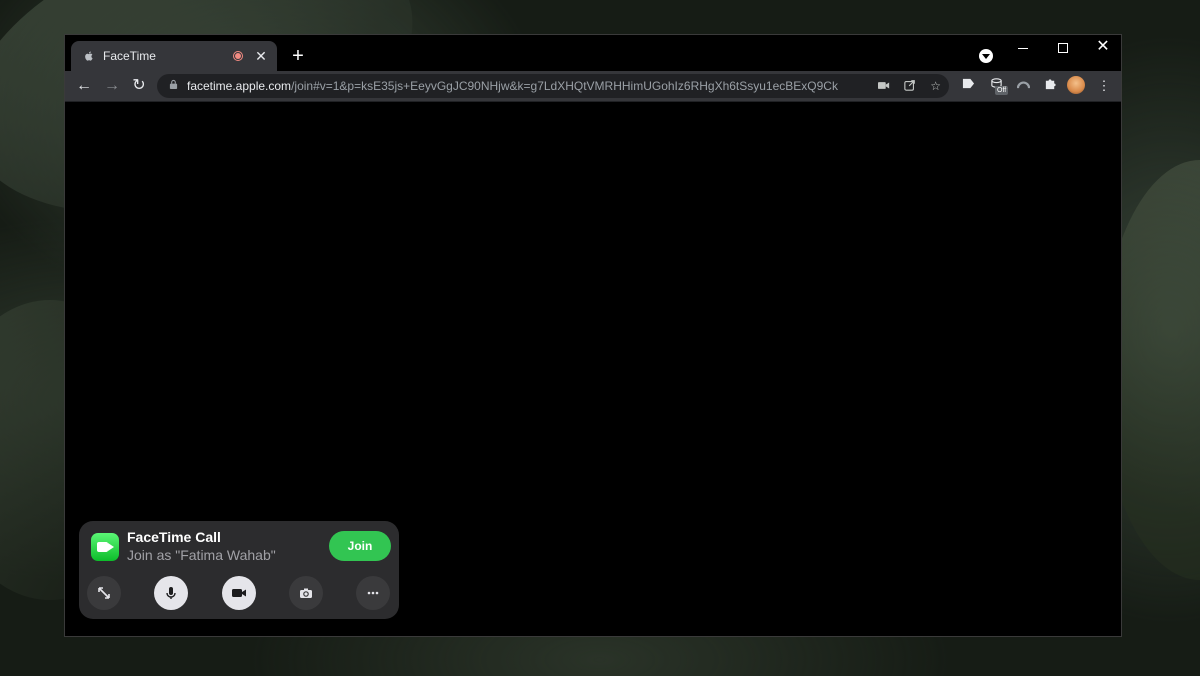 This screenshot has width=1200, height=676. Describe the element at coordinates (112, 86) in the screenshot. I see `forward-arrow-icon: →` at that location.